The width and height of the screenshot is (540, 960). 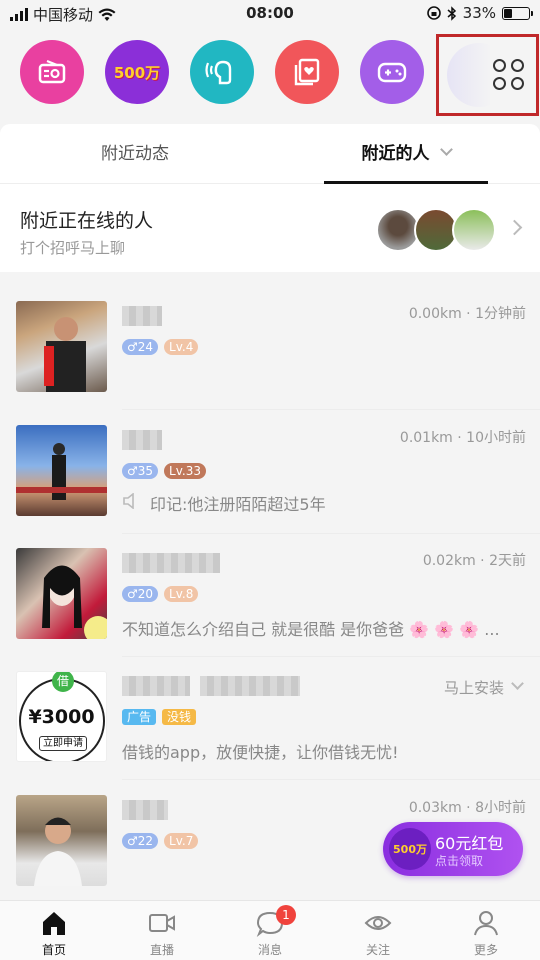 What do you see at coordinates (509, 75) in the screenshot?
I see `more-grid-icon` at bounding box center [509, 75].